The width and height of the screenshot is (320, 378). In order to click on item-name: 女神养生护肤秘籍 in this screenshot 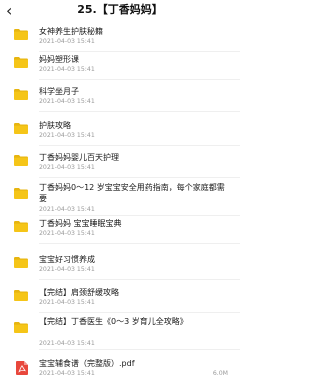, I will do `click(71, 31)`.